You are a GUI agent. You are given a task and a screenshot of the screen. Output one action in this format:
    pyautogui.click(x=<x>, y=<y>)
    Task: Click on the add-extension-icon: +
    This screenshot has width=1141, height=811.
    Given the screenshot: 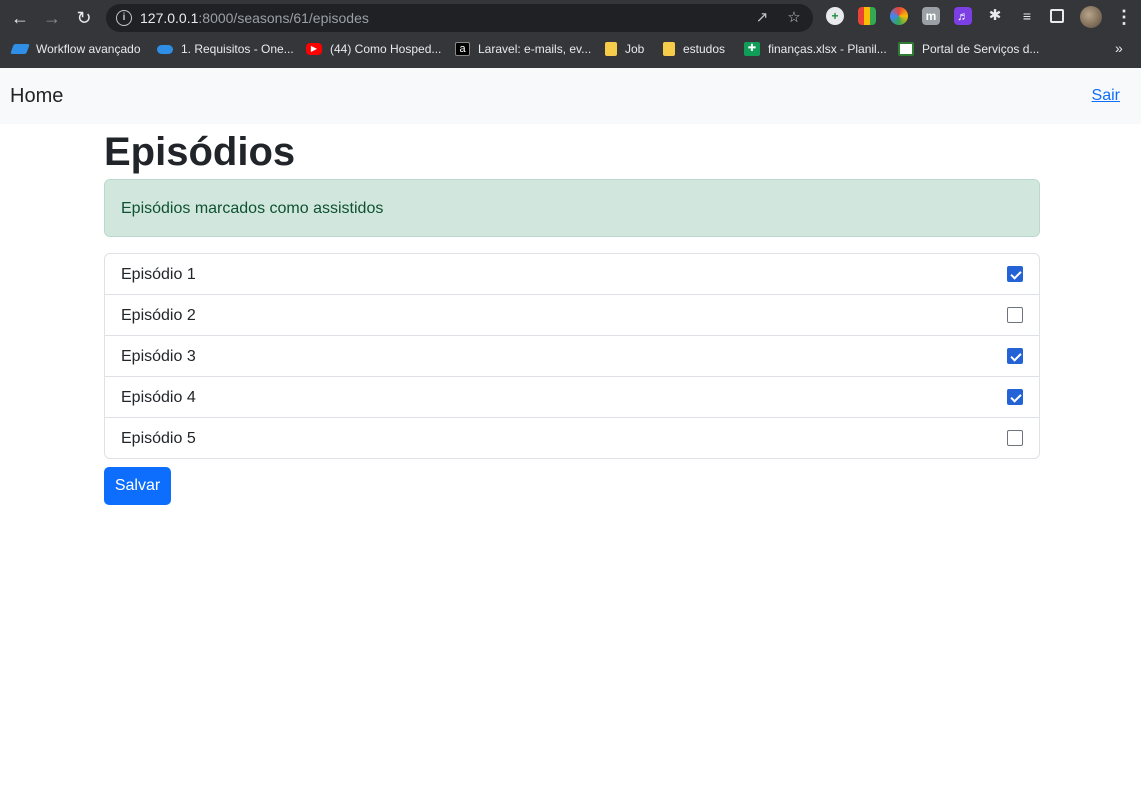 What is the action you would take?
    pyautogui.click(x=835, y=16)
    